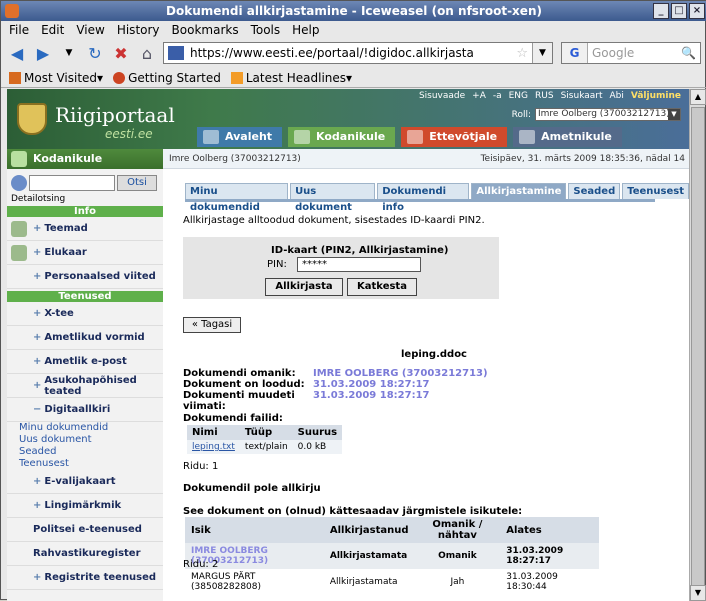 The image size is (706, 601). I want to click on tab-seaded: Seaded, so click(594, 191).